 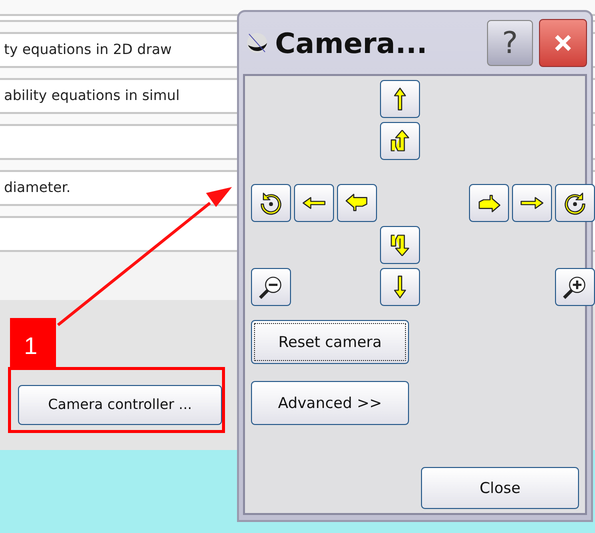 I want to click on zoom-in-icon, so click(x=575, y=287).